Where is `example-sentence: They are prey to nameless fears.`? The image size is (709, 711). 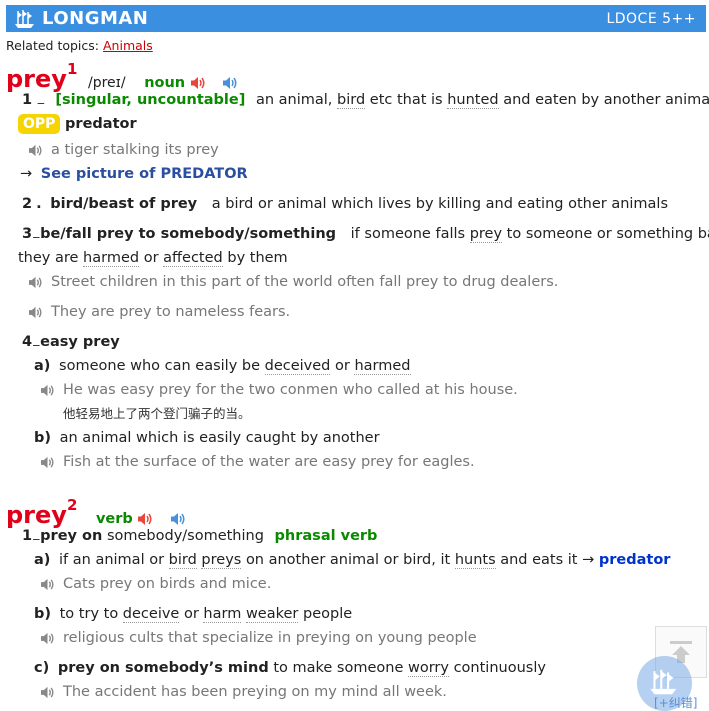 example-sentence: They are prey to nameless fears. is located at coordinates (159, 312).